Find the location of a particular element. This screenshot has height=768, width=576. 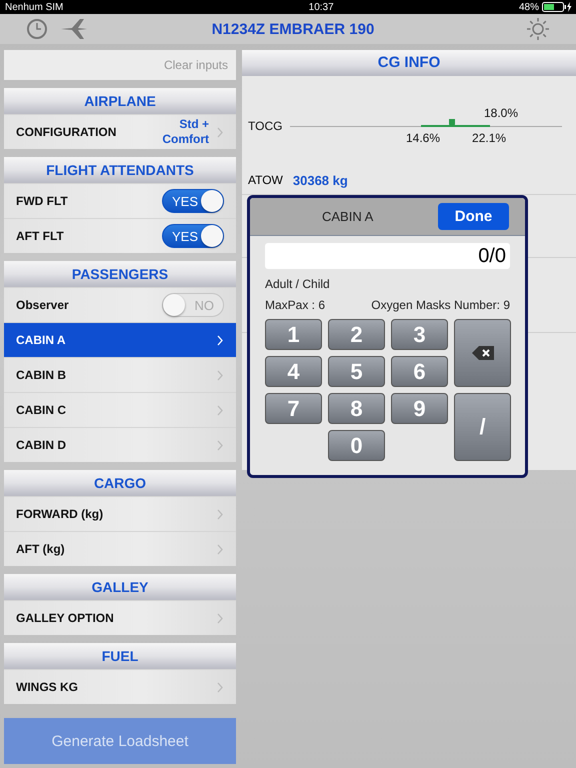

row-label: FWD FLT is located at coordinates (42, 201).